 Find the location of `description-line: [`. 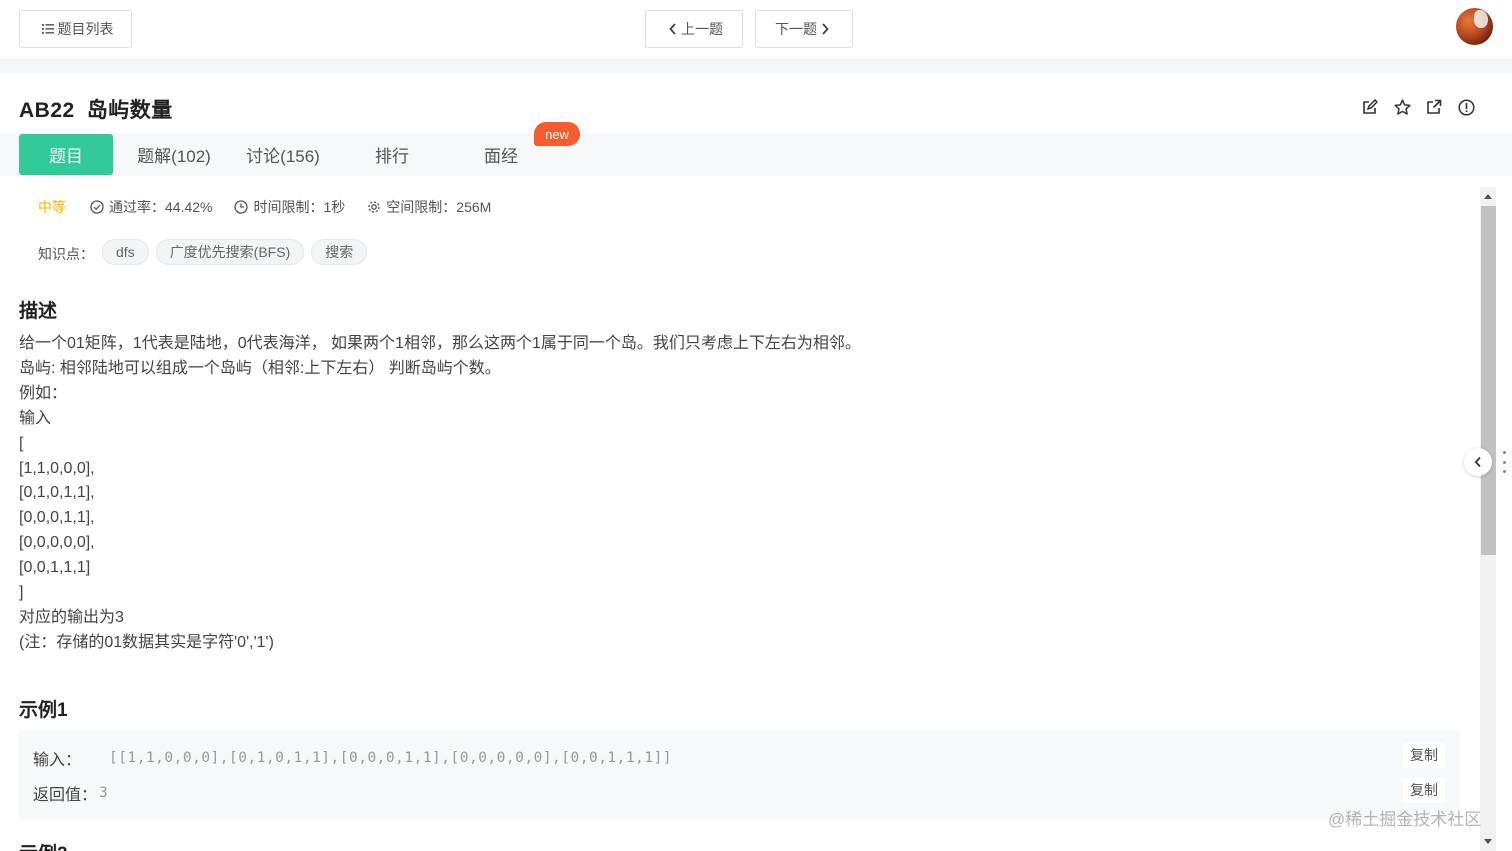

description-line: [ is located at coordinates (21, 443).